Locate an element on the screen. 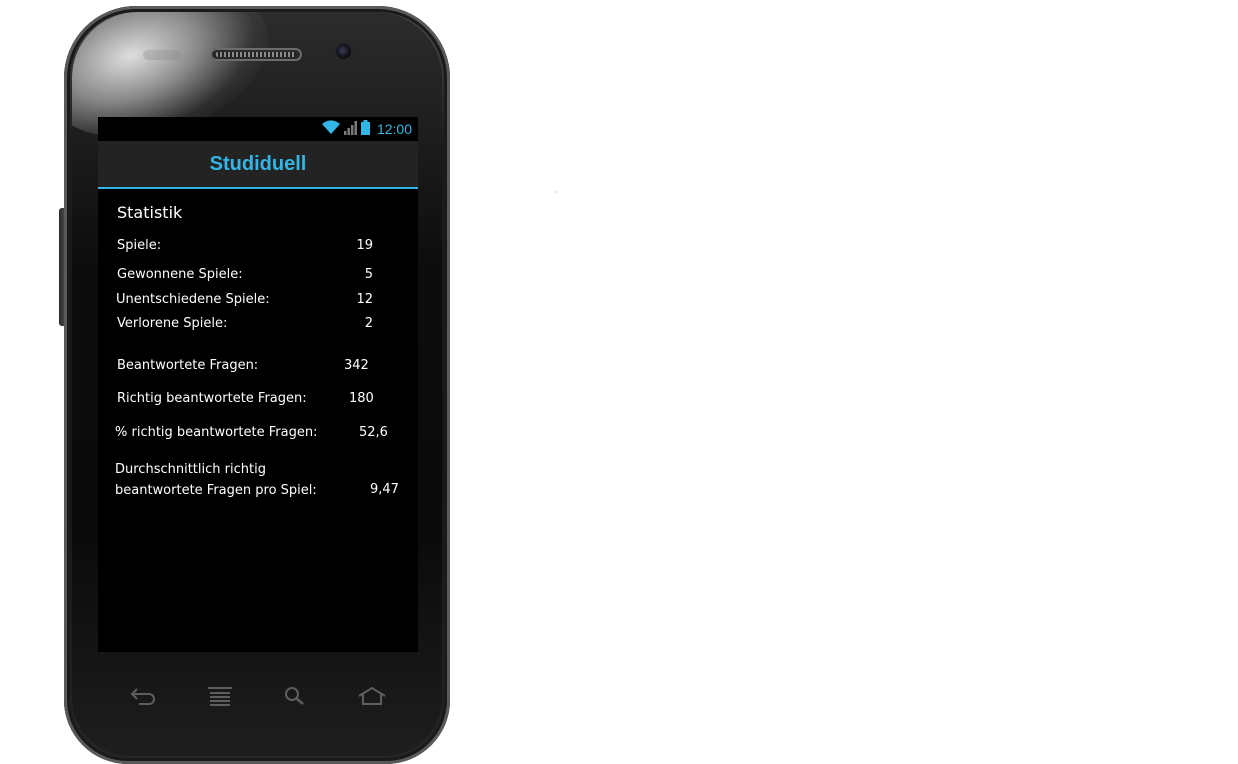 The image size is (1238, 764). correct-questions-value: 180 is located at coordinates (361, 398).